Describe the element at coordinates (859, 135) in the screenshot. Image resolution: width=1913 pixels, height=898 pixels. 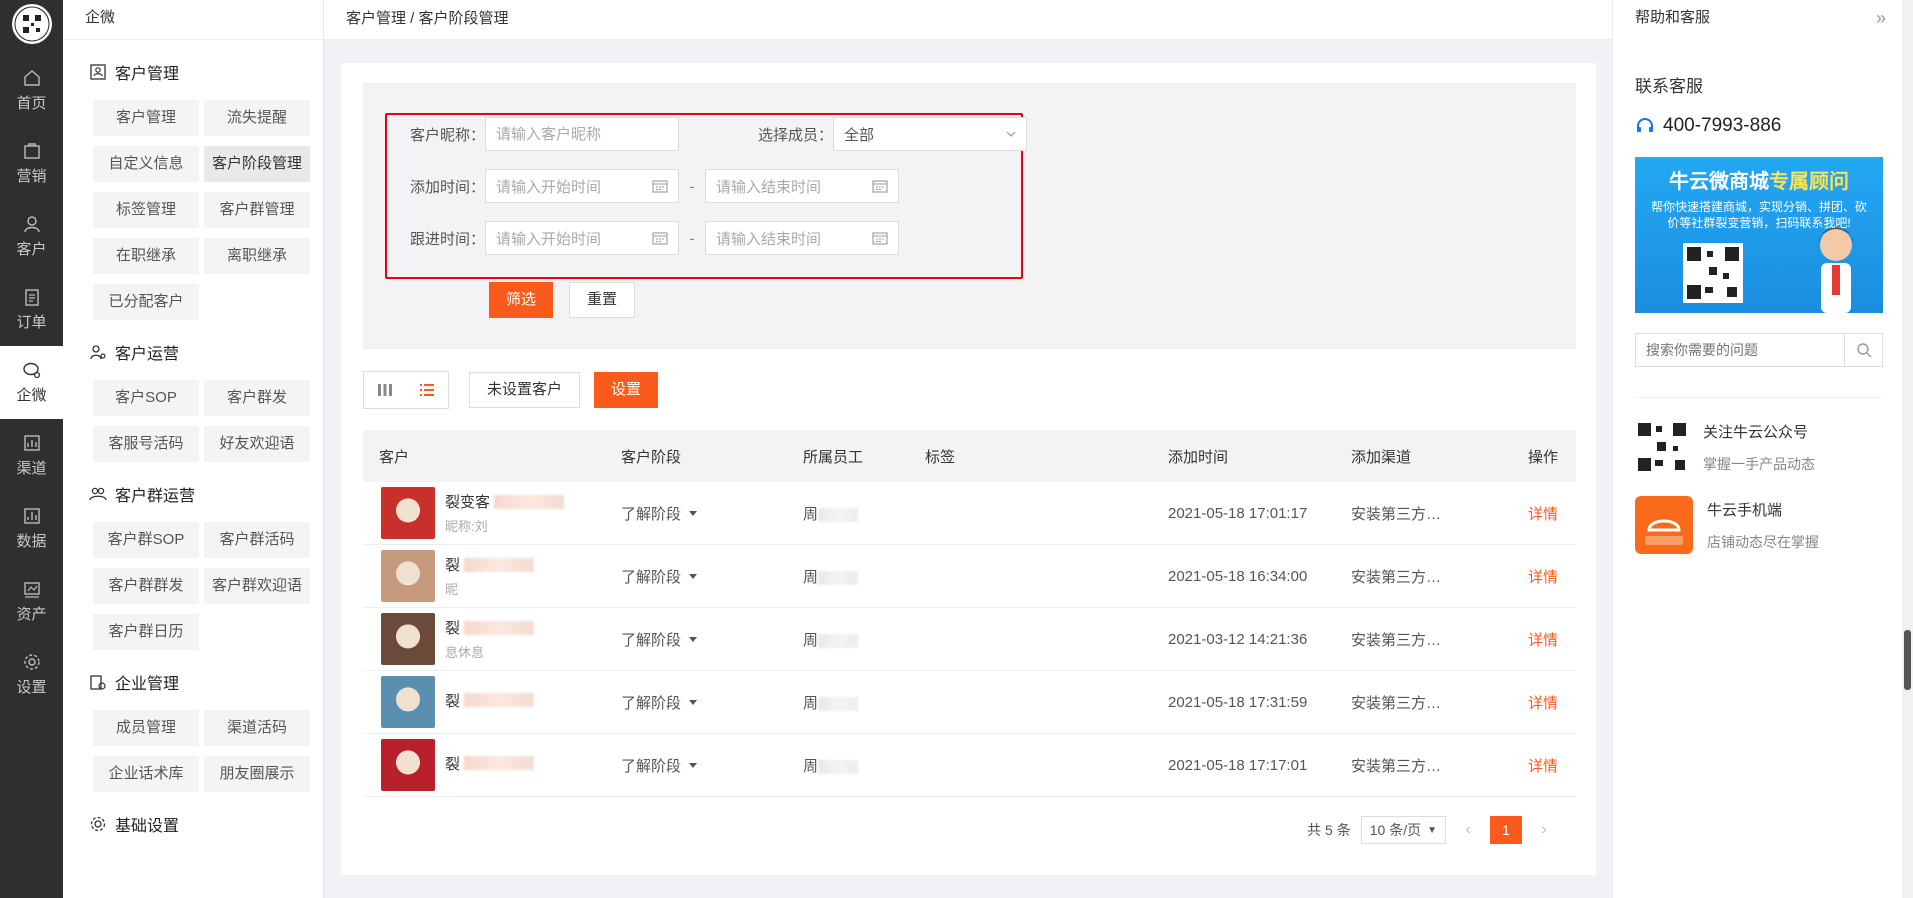
I see `member-select-value: 全部` at that location.